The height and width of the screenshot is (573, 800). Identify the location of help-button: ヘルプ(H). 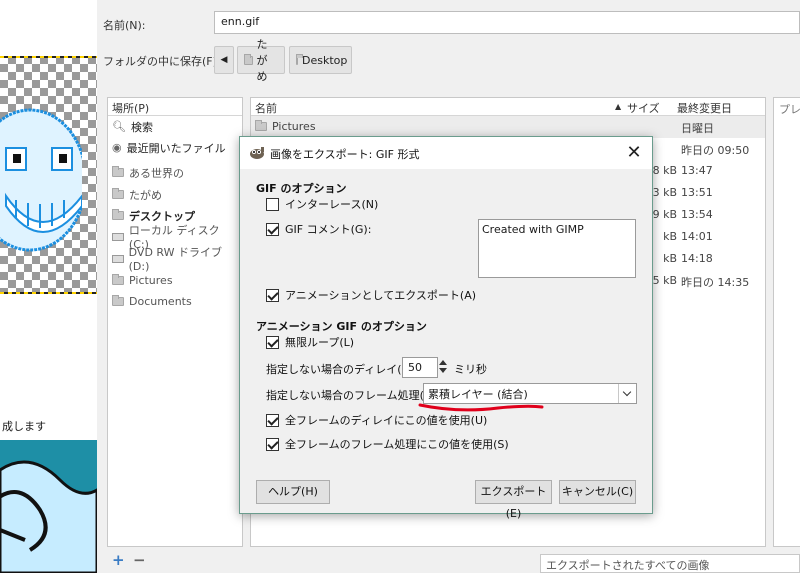
(293, 492).